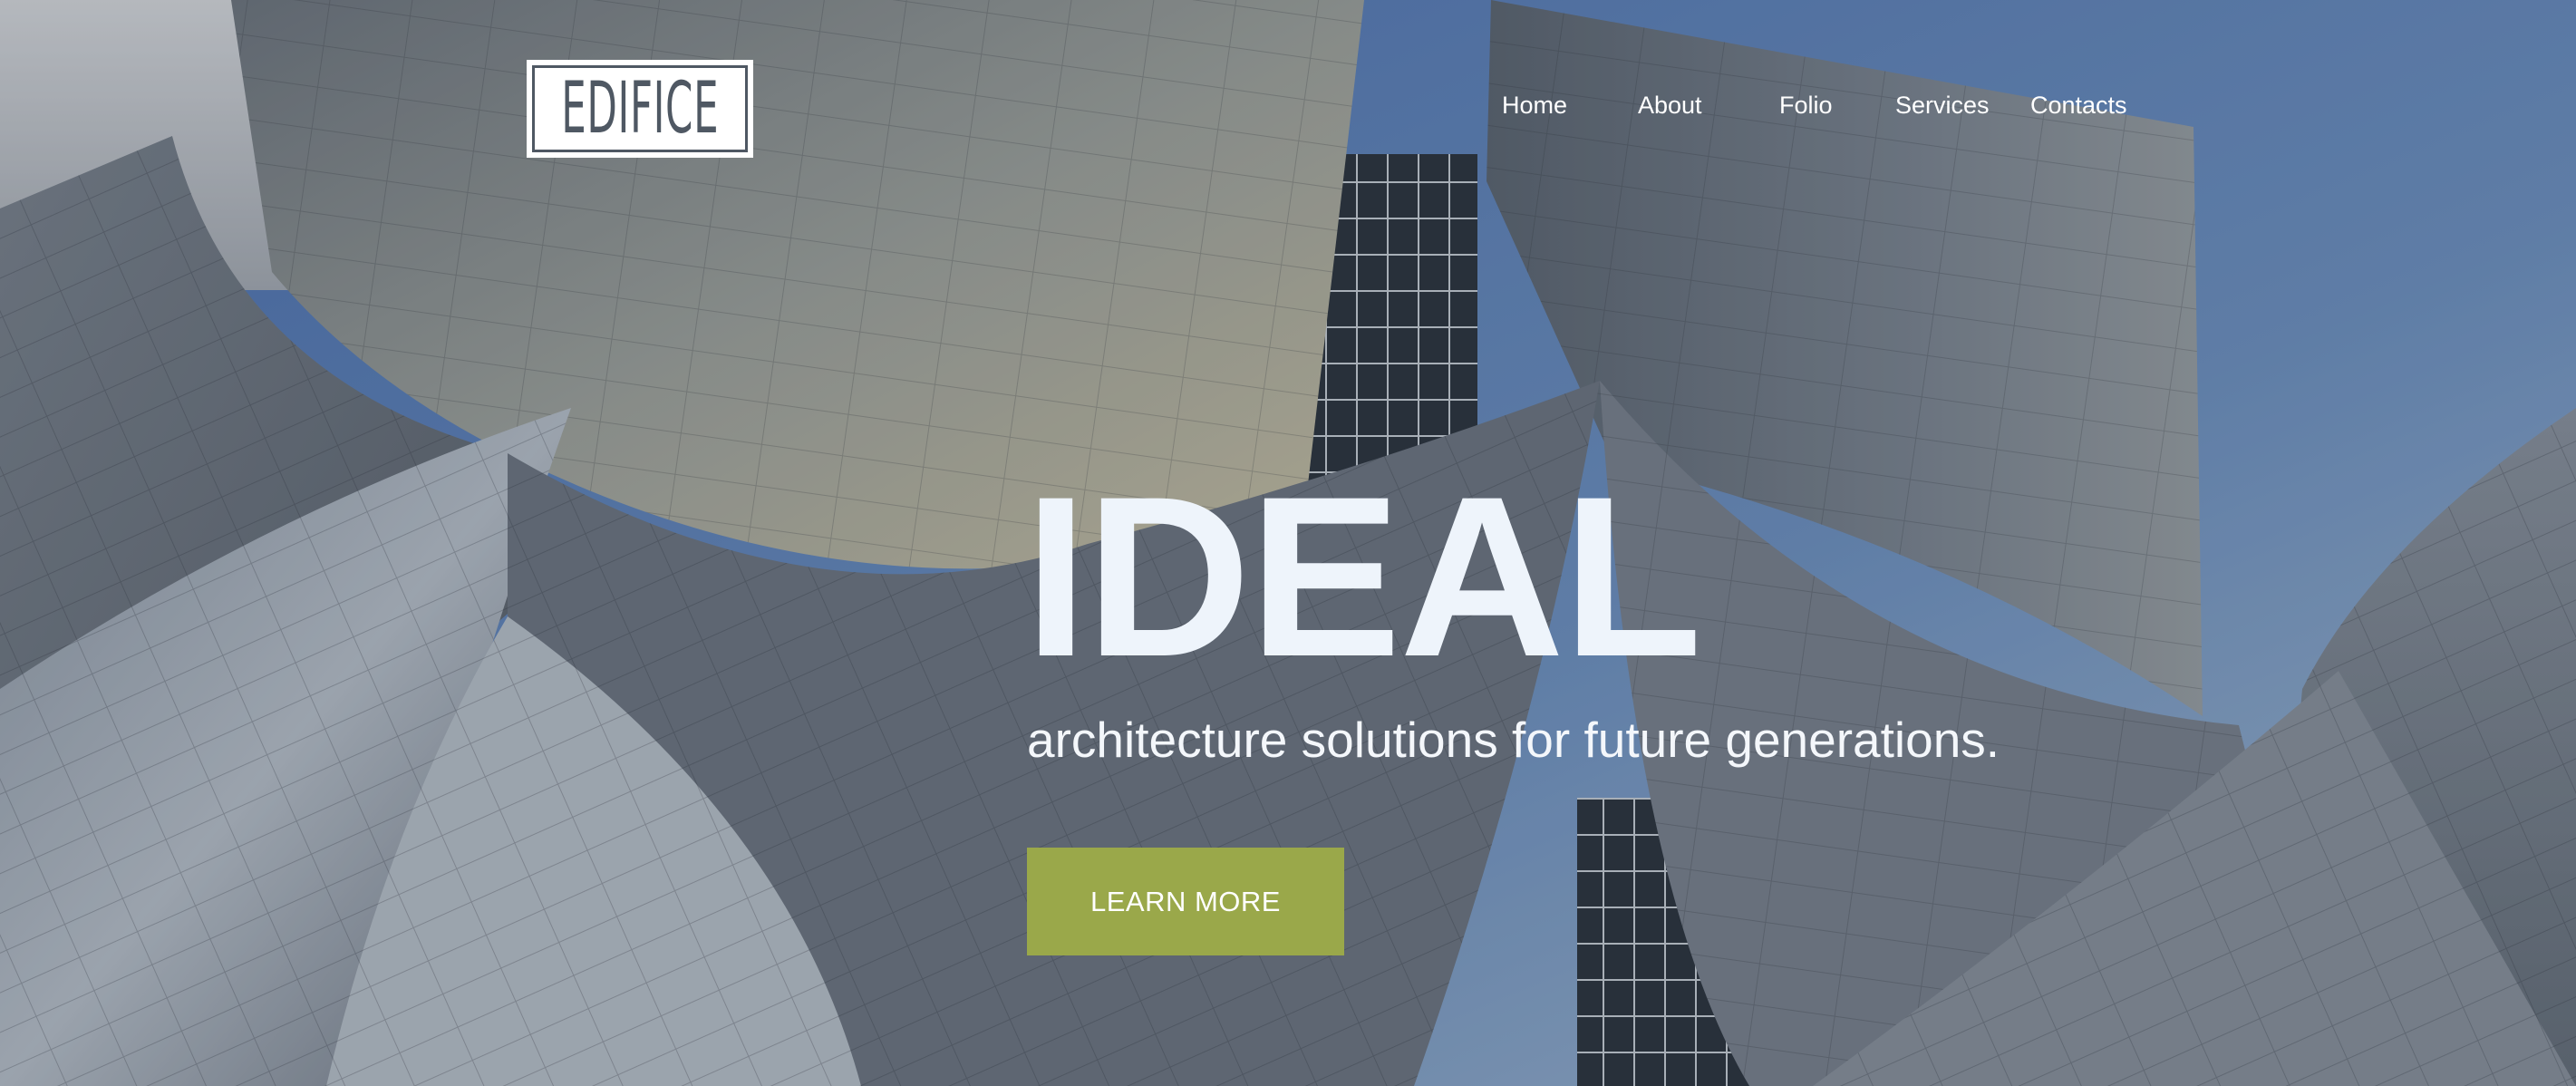 Image resolution: width=2576 pixels, height=1086 pixels. What do you see at coordinates (1185, 901) in the screenshot?
I see `learn-more-button: LEARN MORE` at bounding box center [1185, 901].